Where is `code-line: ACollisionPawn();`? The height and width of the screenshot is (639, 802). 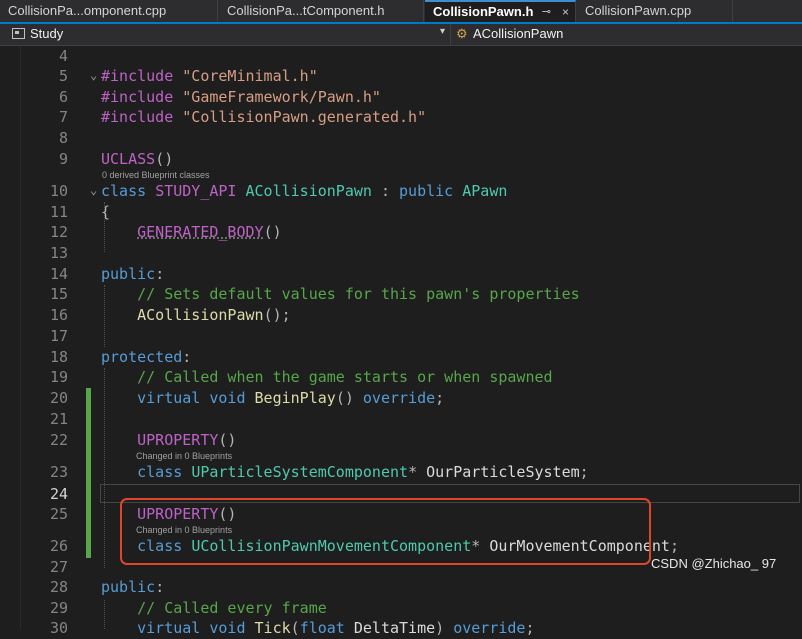 code-line: ACollisionPawn(); is located at coordinates (196, 315).